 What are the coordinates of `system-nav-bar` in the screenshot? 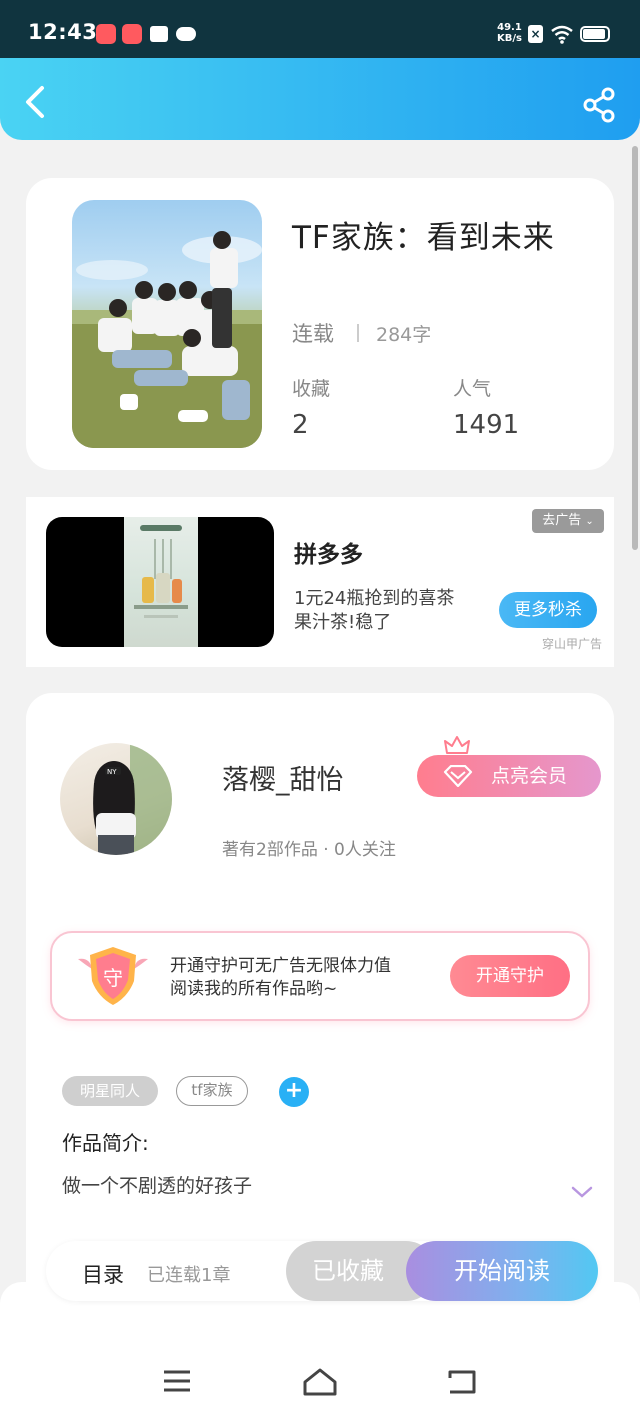 It's located at (320, 1352).